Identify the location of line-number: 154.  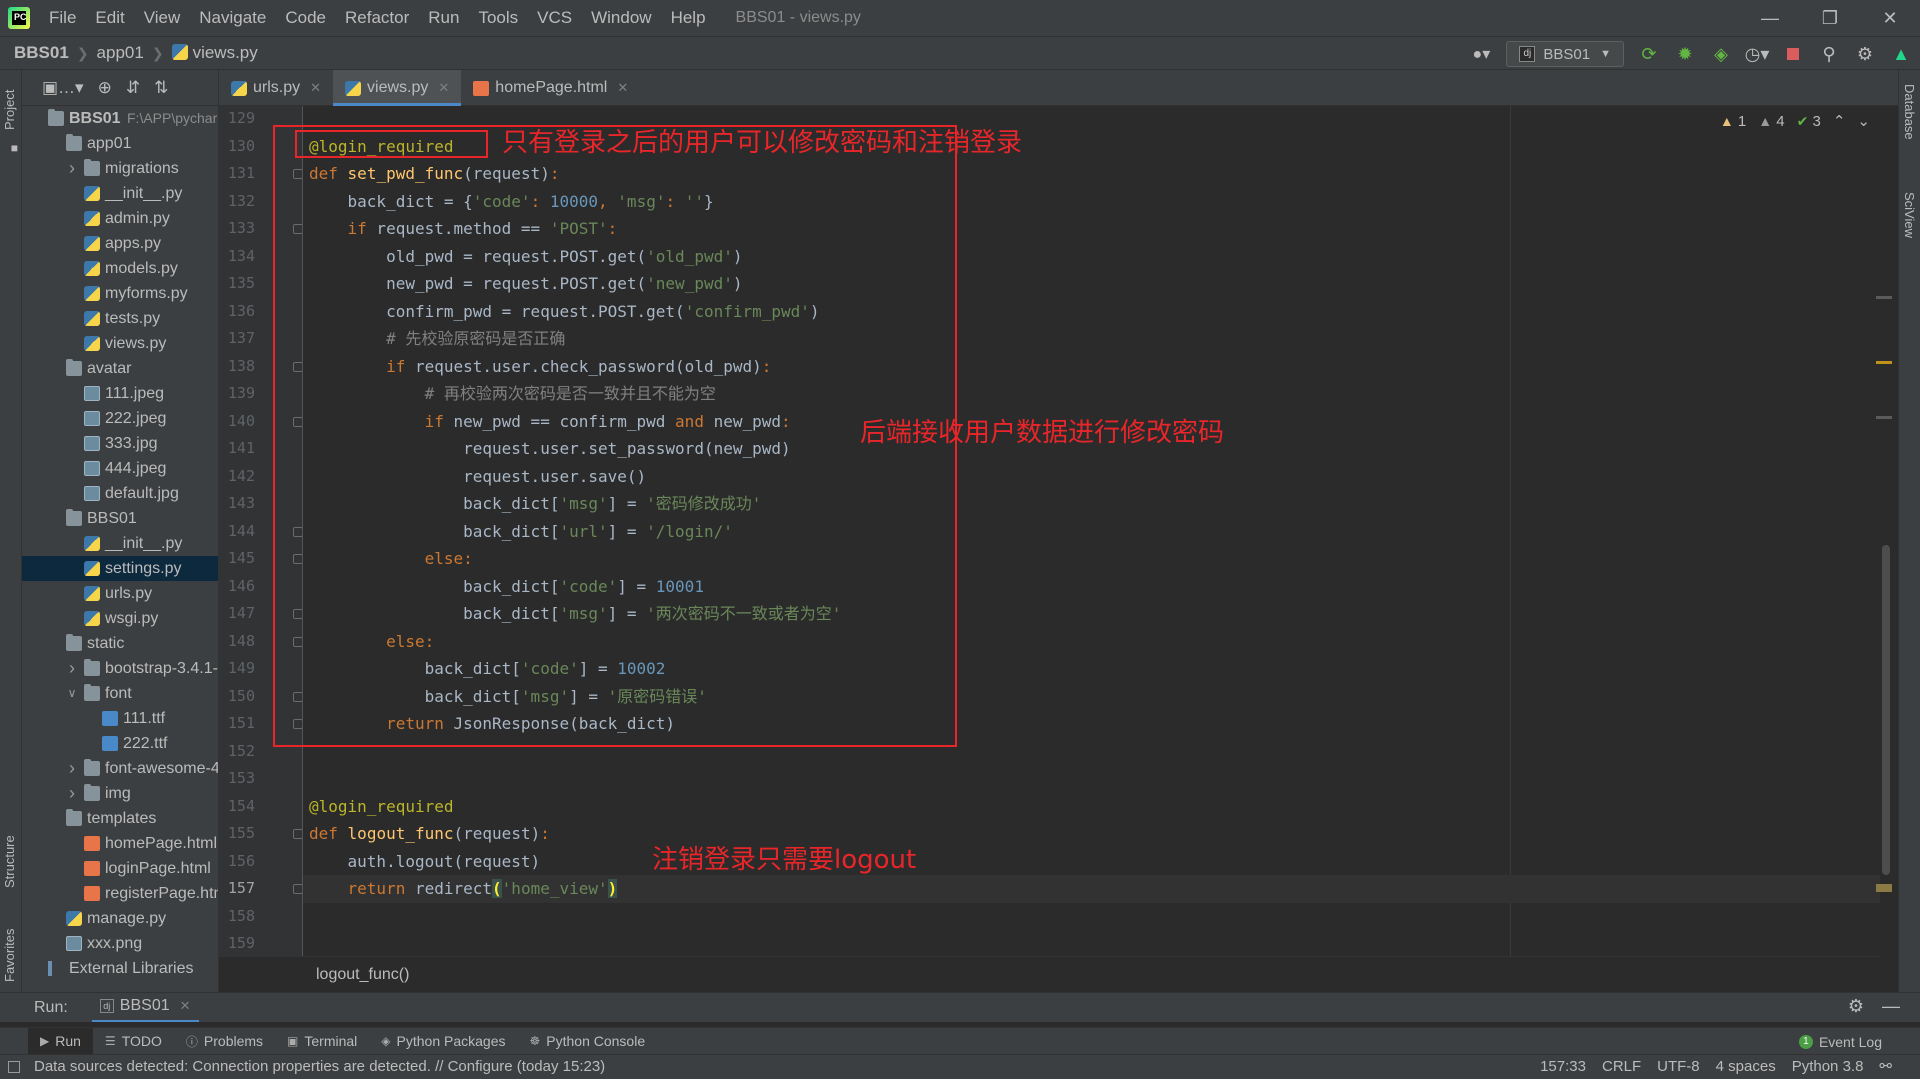
(237, 807).